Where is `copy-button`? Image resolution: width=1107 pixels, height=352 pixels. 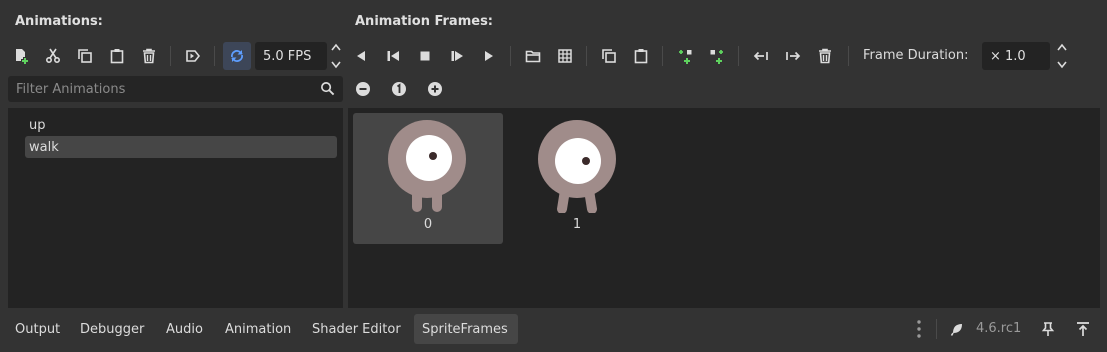
copy-button is located at coordinates (85, 56).